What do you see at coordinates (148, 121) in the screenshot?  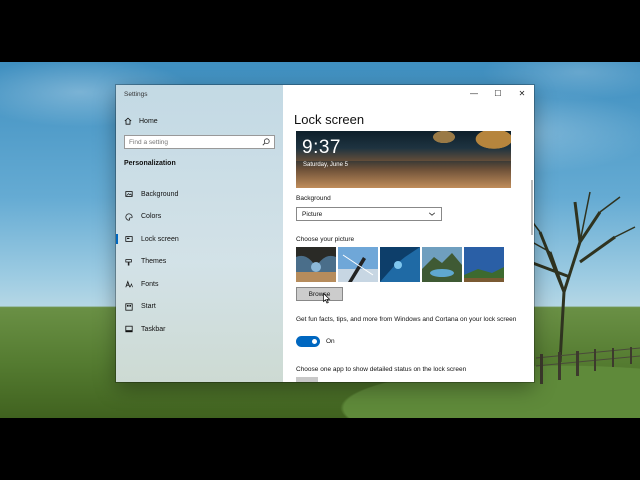 I see `home-label: Home` at bounding box center [148, 121].